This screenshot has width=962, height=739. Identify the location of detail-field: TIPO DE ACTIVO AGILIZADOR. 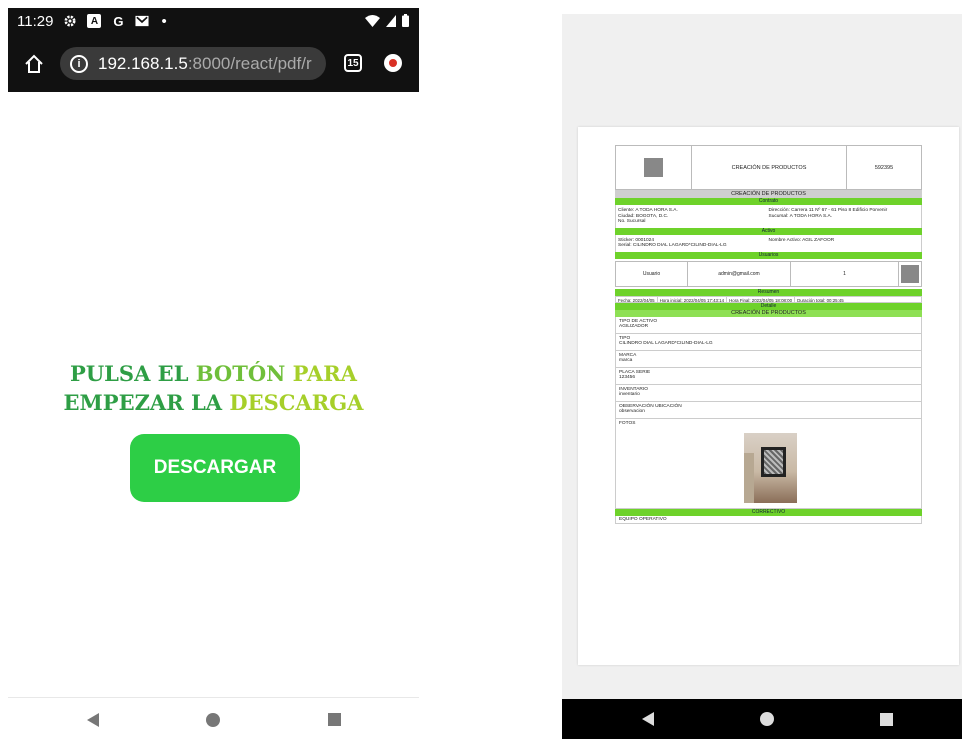
(768, 325).